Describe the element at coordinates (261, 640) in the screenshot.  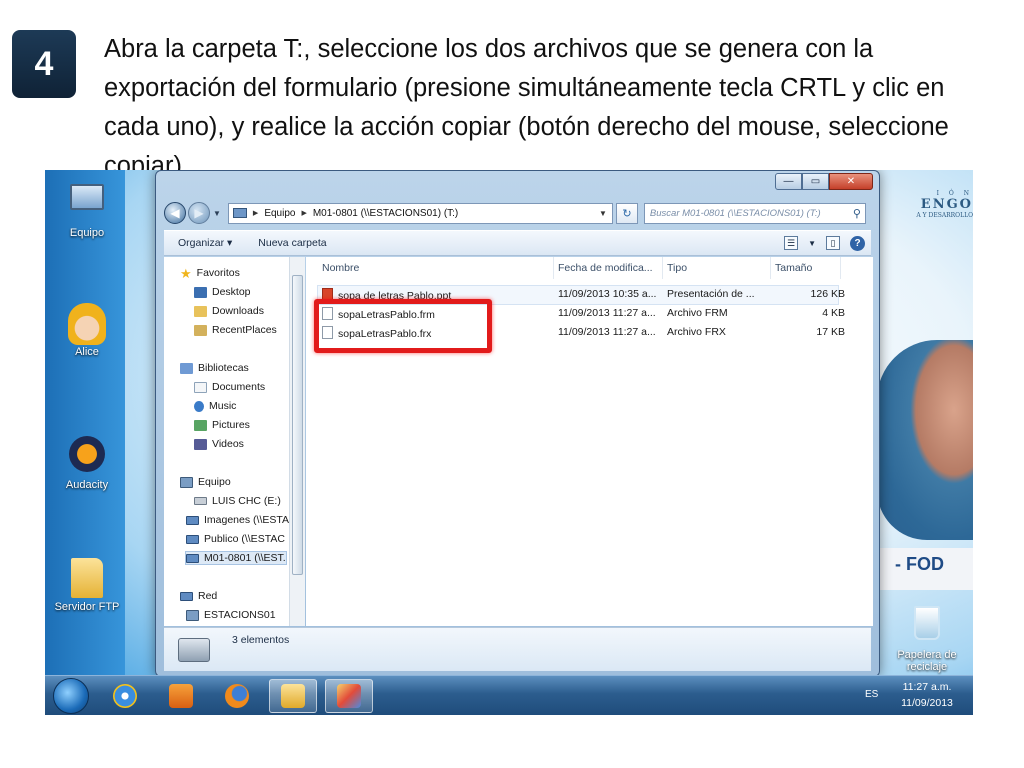
I see `item-count: 3 elementos` at that location.